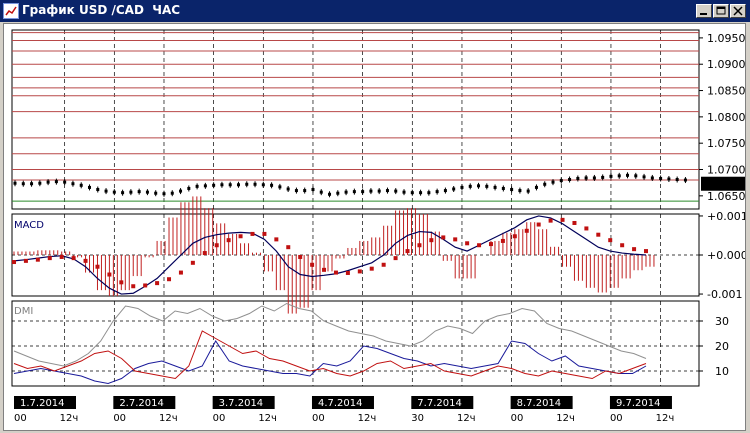  I want to click on price-tick-label: 1.0650, so click(726, 196).